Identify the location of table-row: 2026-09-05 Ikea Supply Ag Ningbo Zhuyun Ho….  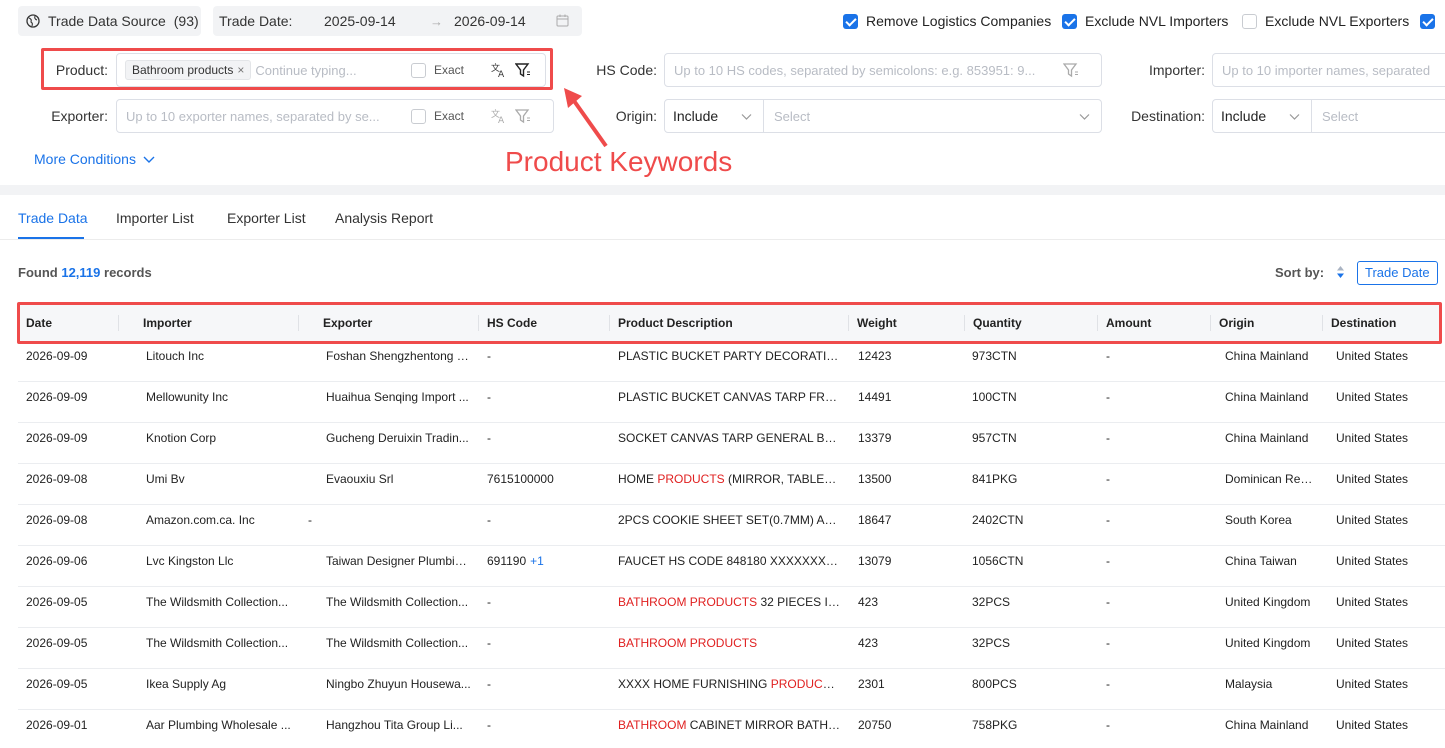
(731, 689).